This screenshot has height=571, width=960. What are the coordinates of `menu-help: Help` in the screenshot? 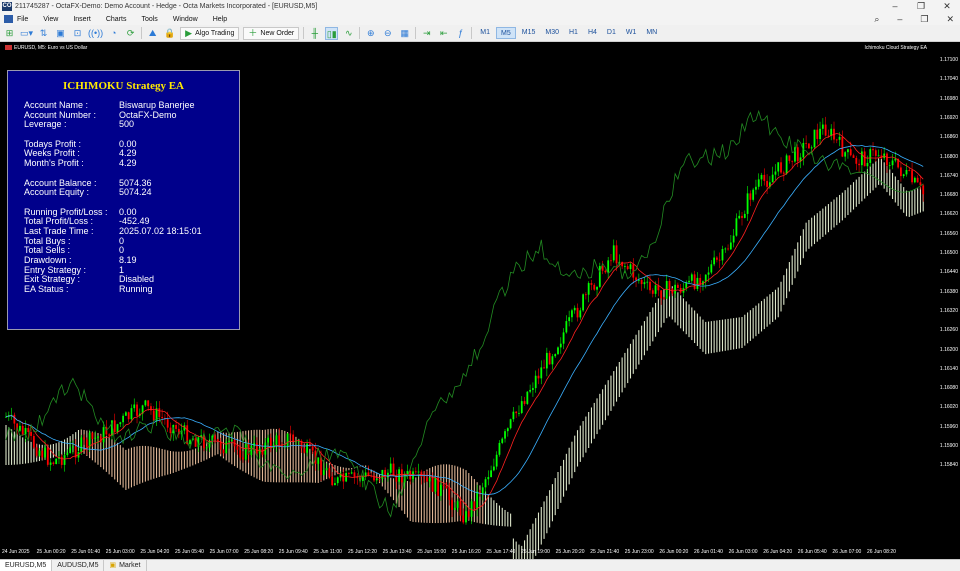 It's located at (220, 19).